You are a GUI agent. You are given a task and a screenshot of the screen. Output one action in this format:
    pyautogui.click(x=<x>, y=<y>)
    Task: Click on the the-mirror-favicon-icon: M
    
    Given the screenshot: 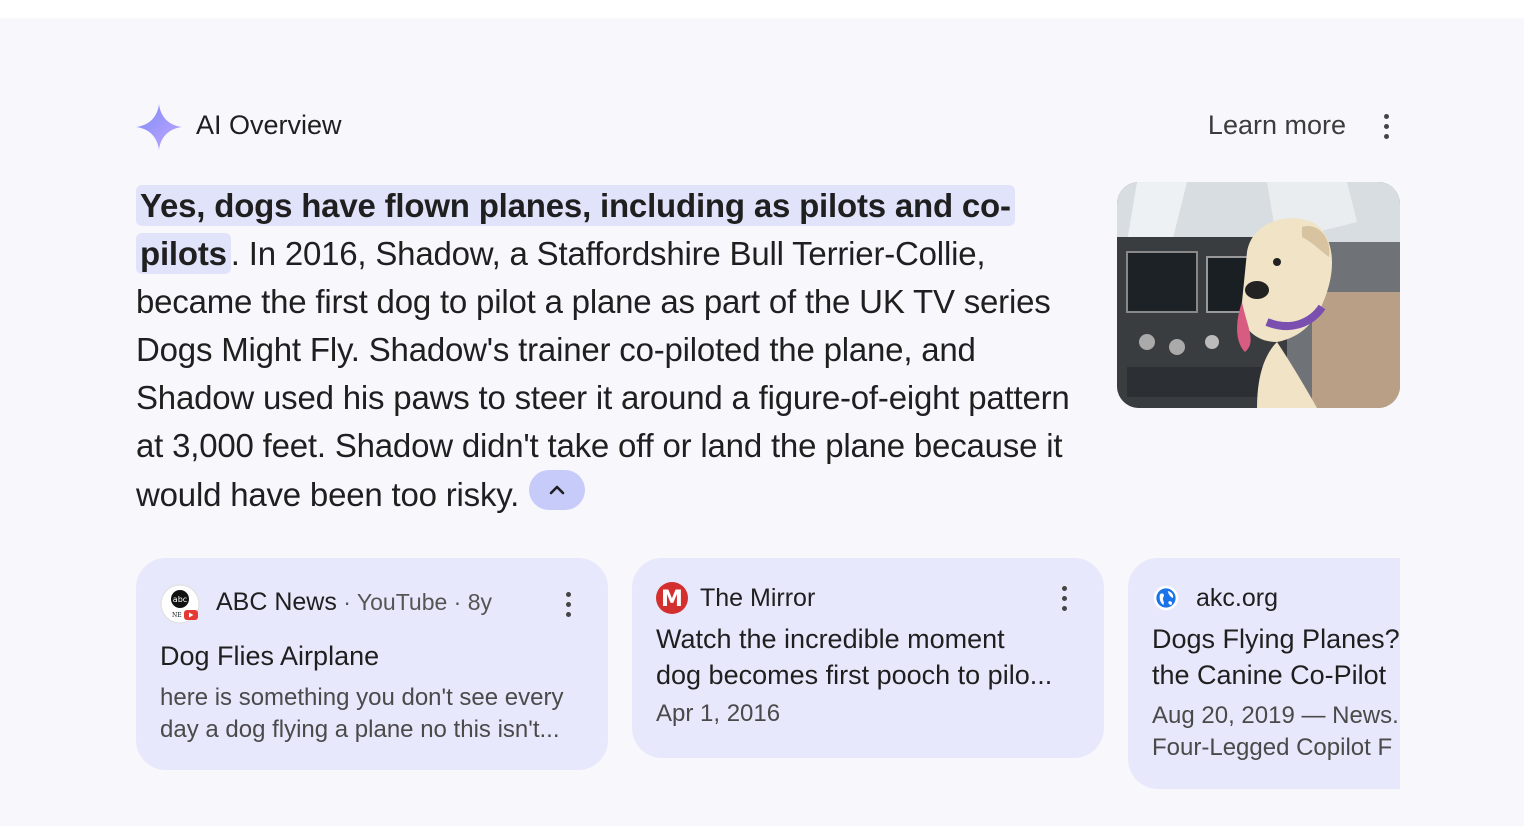 What is the action you would take?
    pyautogui.click(x=672, y=598)
    